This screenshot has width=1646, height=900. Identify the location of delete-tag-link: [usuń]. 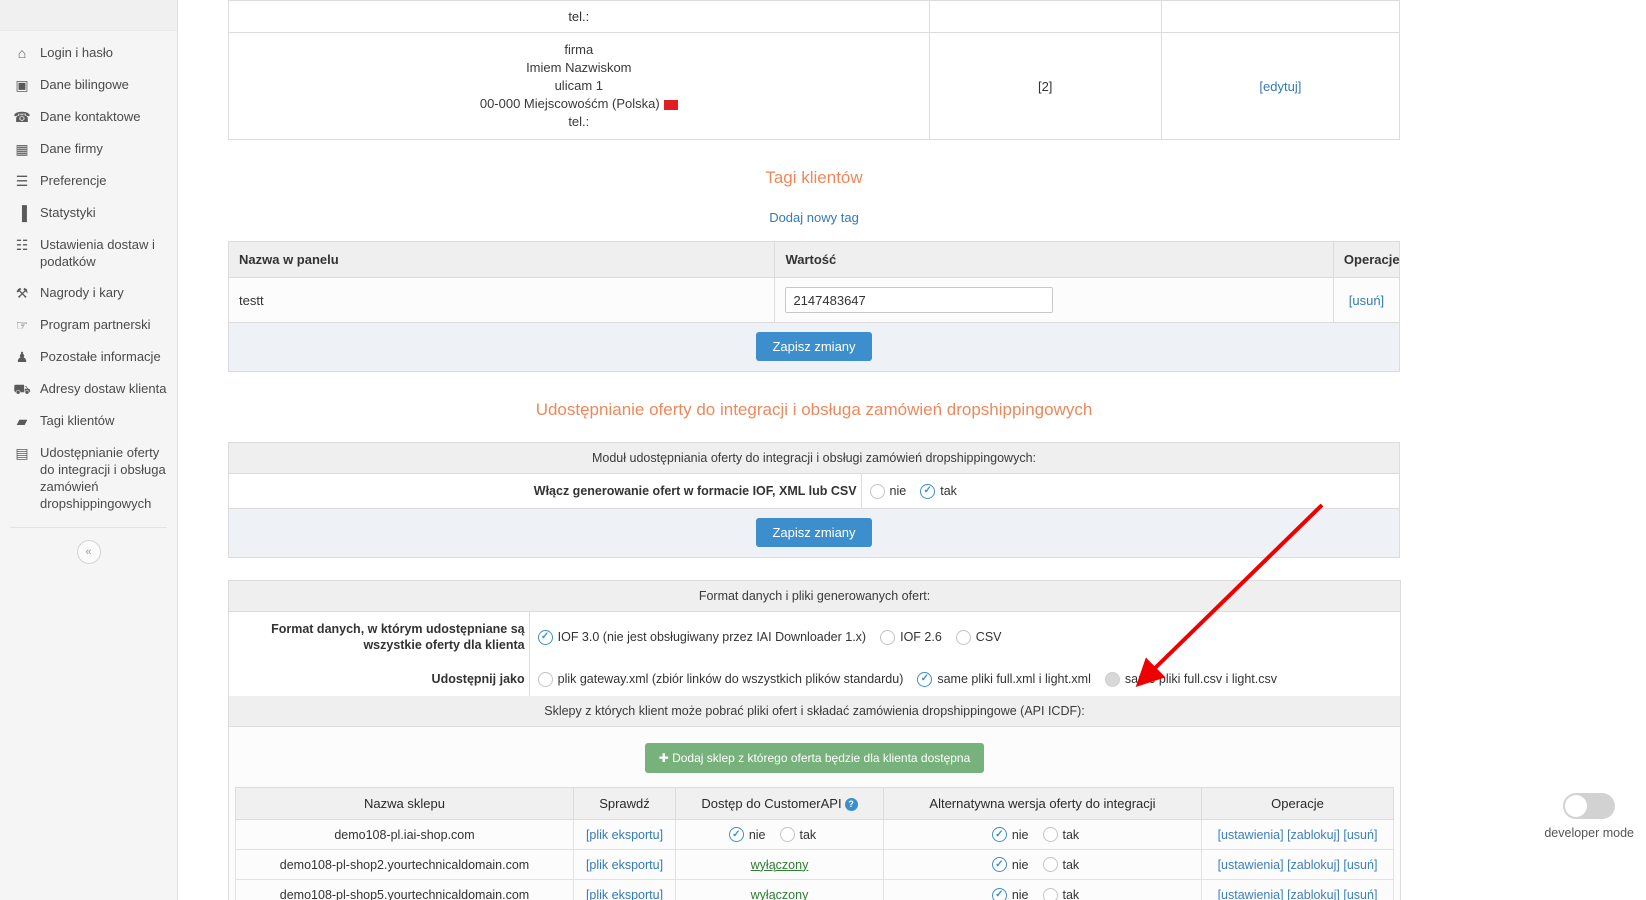
(1366, 300).